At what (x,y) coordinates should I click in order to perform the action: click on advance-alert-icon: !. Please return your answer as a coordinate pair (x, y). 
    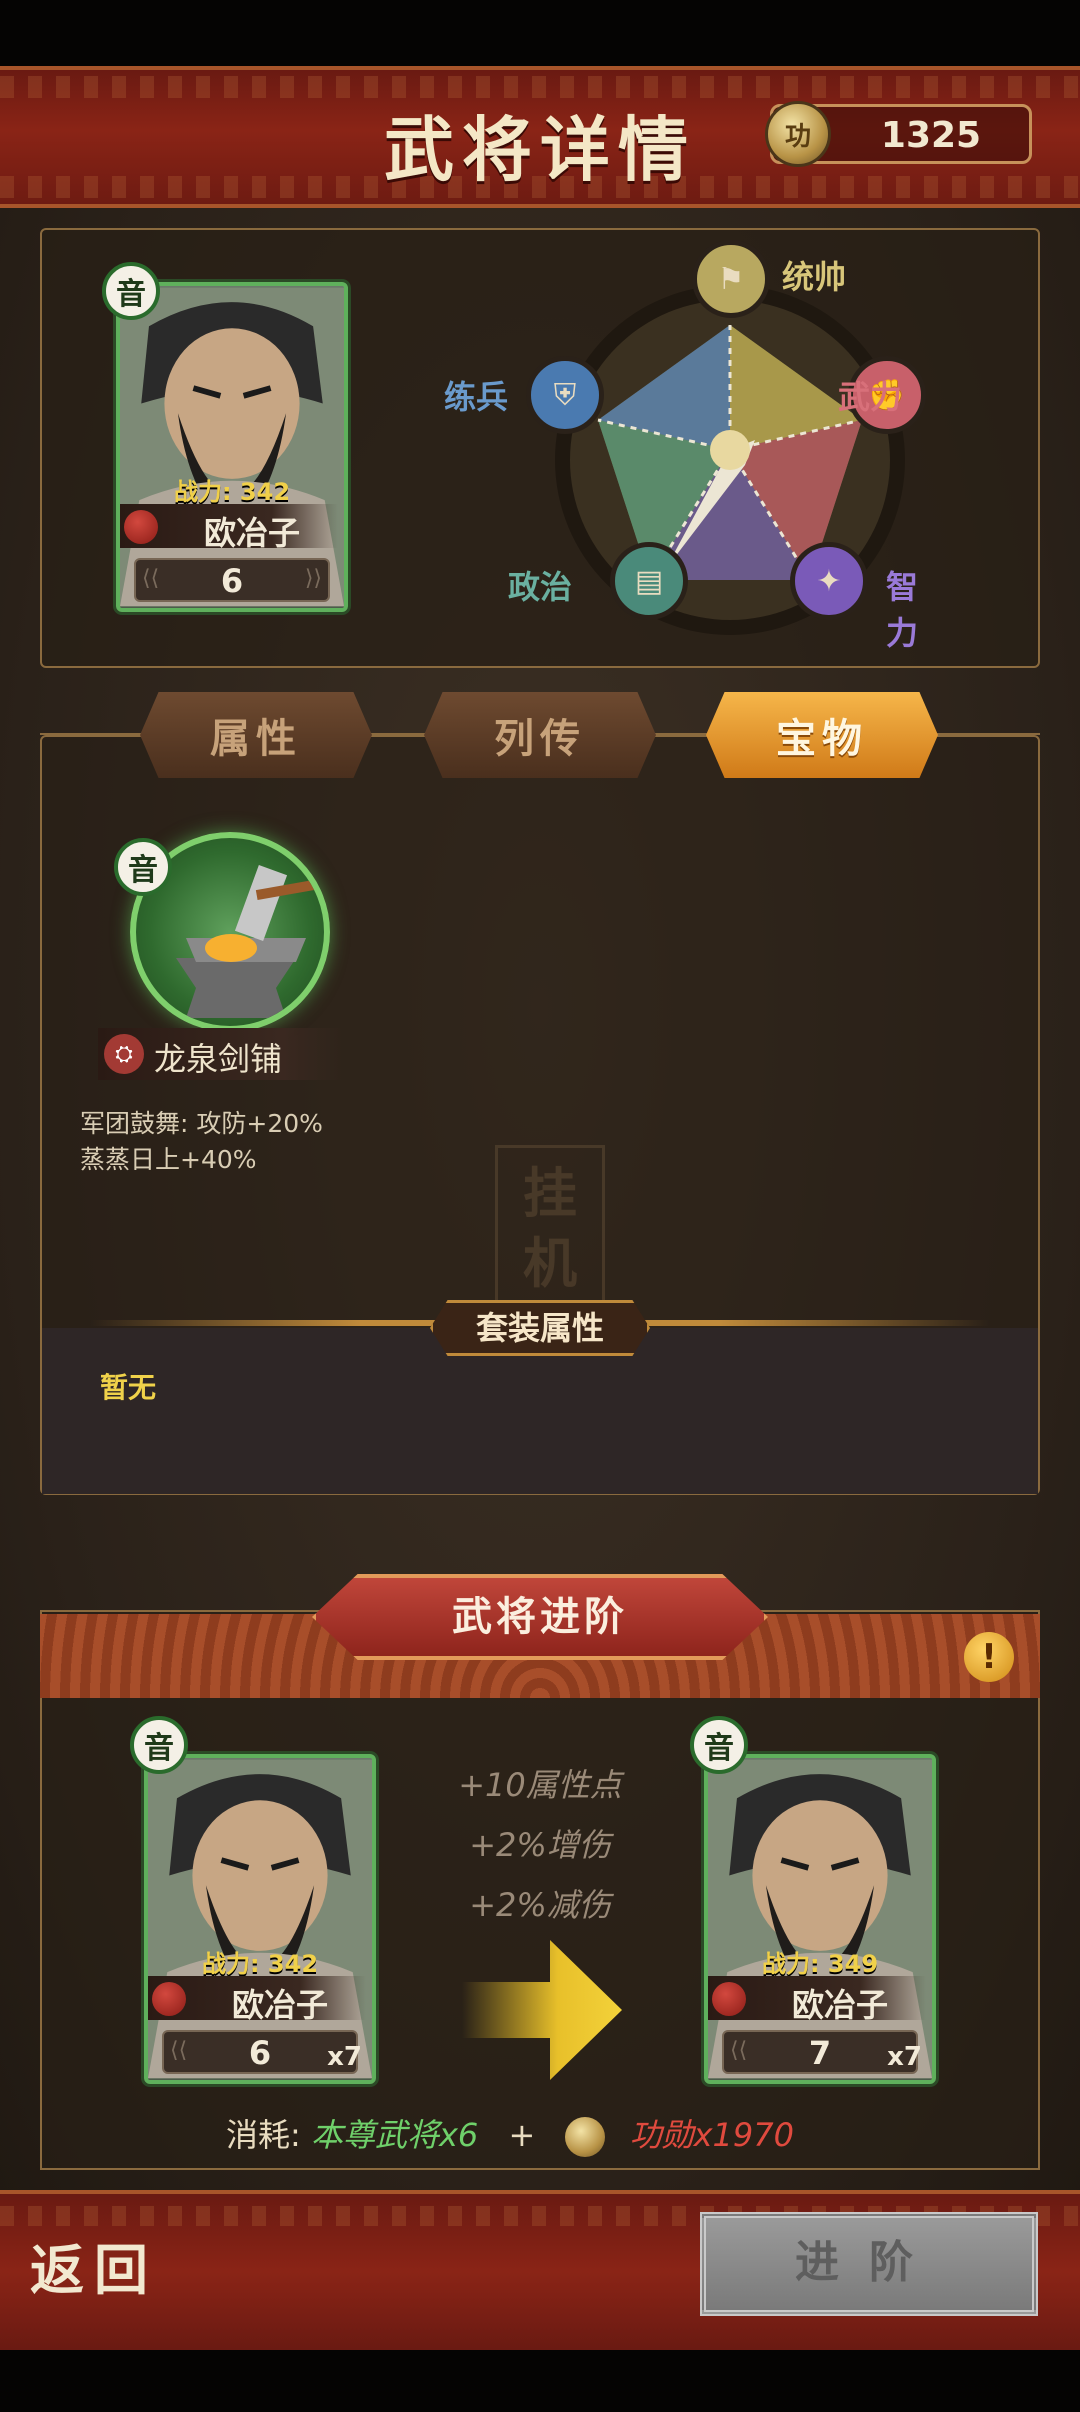
    Looking at the image, I should click on (989, 1657).